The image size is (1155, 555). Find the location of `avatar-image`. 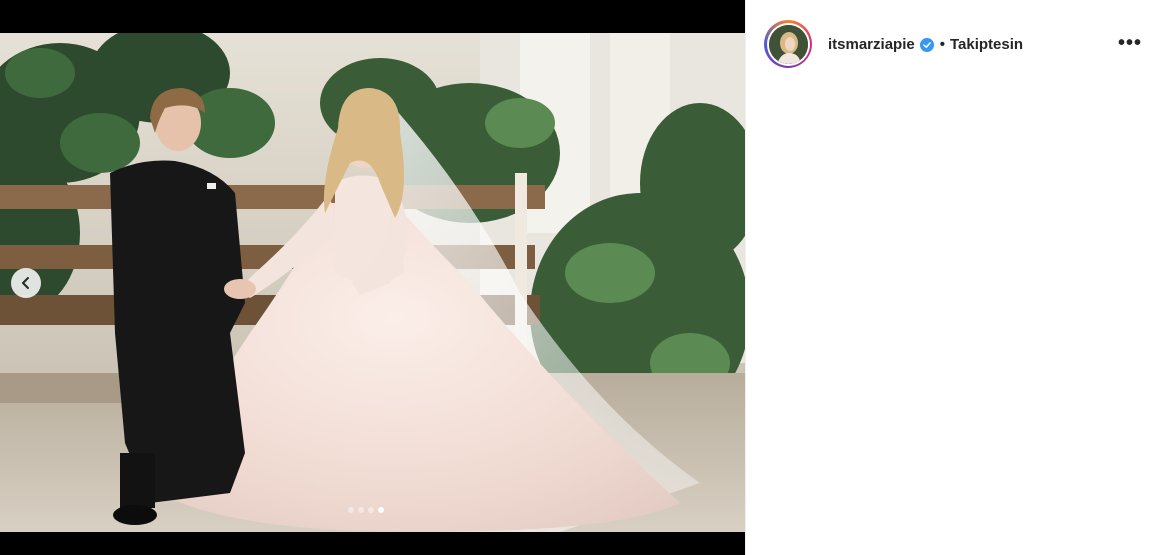

avatar-image is located at coordinates (788, 44).